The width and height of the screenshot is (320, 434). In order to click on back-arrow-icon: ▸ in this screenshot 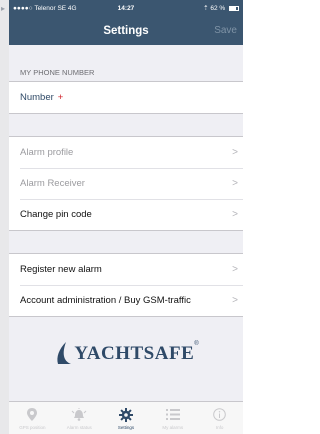, I will do `click(3, 8)`.